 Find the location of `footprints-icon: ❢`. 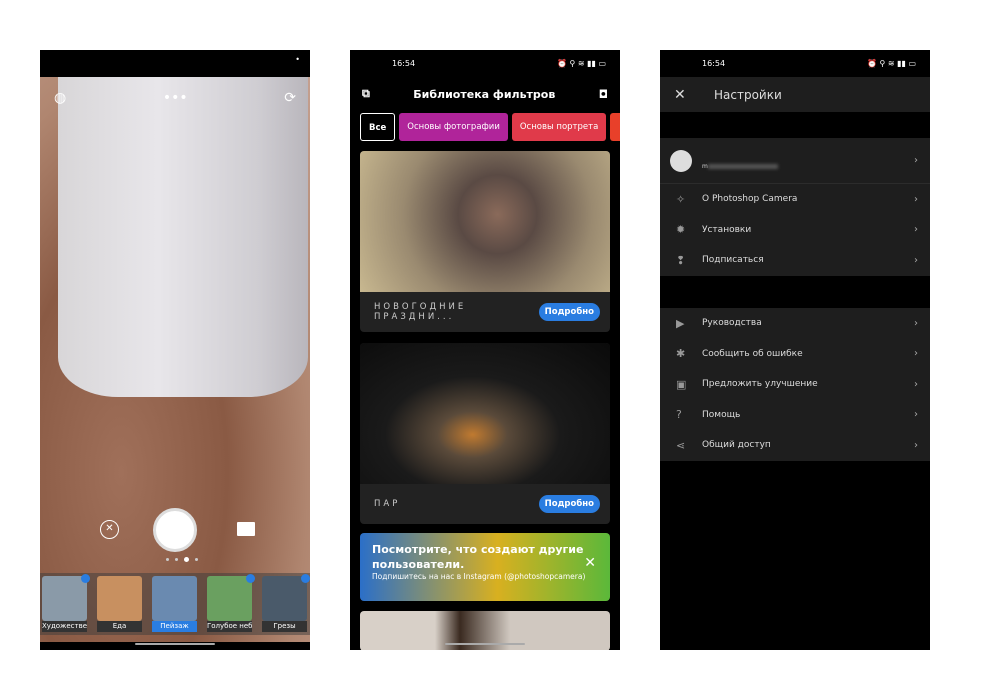

footprints-icon: ❢ is located at coordinates (681, 260).